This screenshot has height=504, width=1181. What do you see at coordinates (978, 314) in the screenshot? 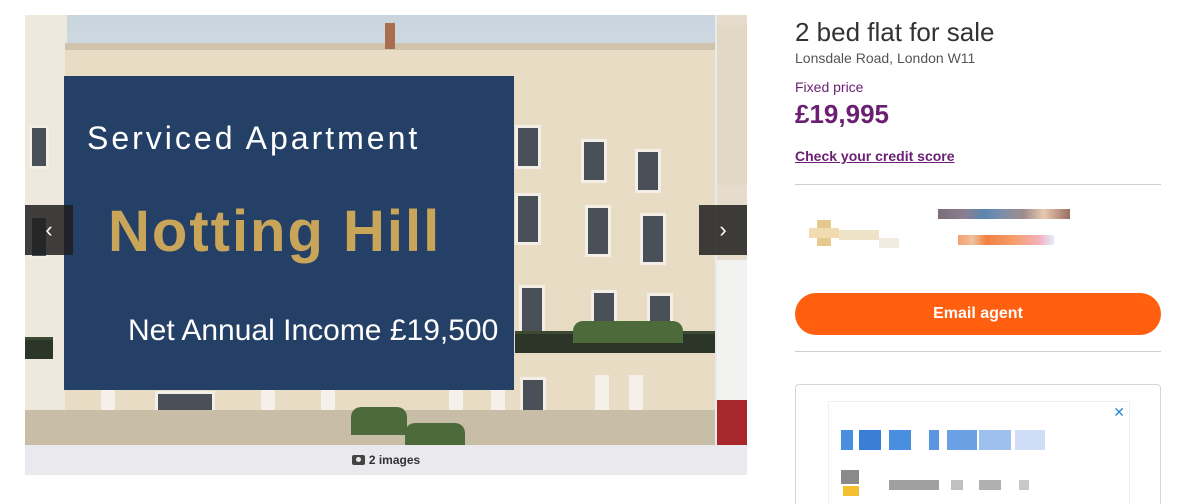
I see `email-agent-button: Email agent` at bounding box center [978, 314].